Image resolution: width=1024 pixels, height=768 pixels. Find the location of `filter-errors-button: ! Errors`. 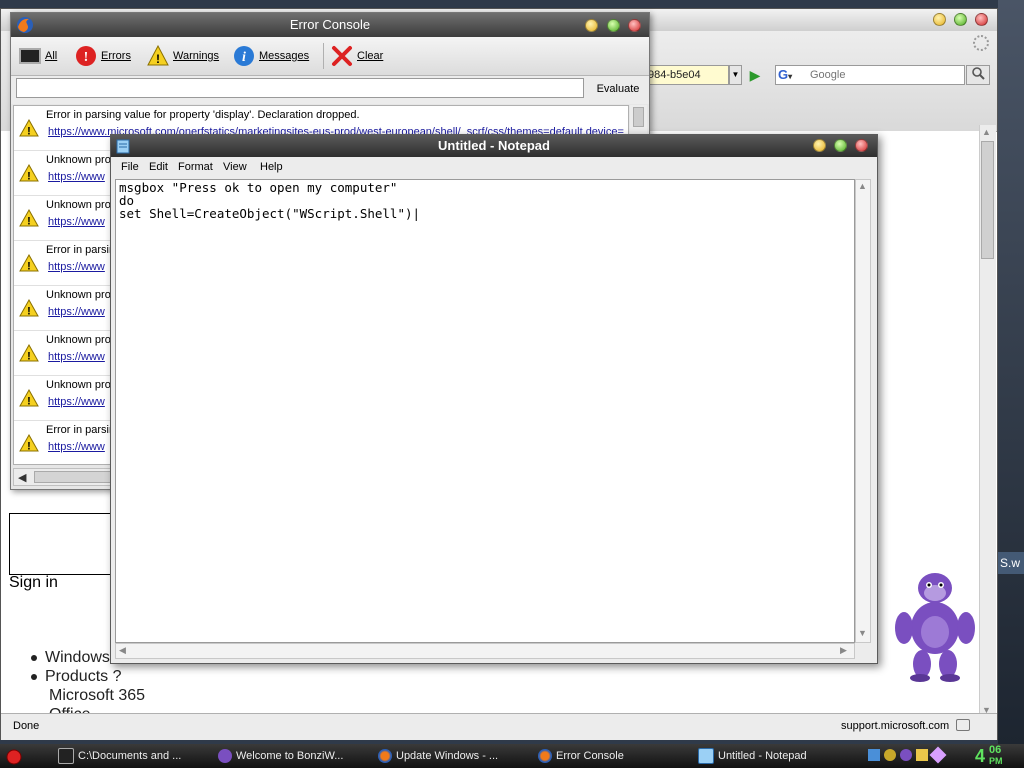

filter-errors-button: ! Errors is located at coordinates (103, 56).